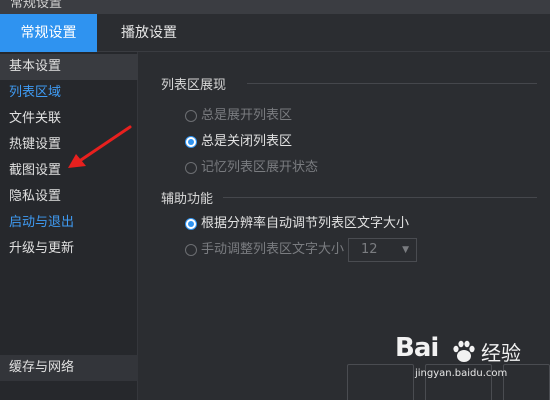 Image resolution: width=550 pixels, height=400 pixels. I want to click on chevron-down-icon: ▼, so click(405, 250).